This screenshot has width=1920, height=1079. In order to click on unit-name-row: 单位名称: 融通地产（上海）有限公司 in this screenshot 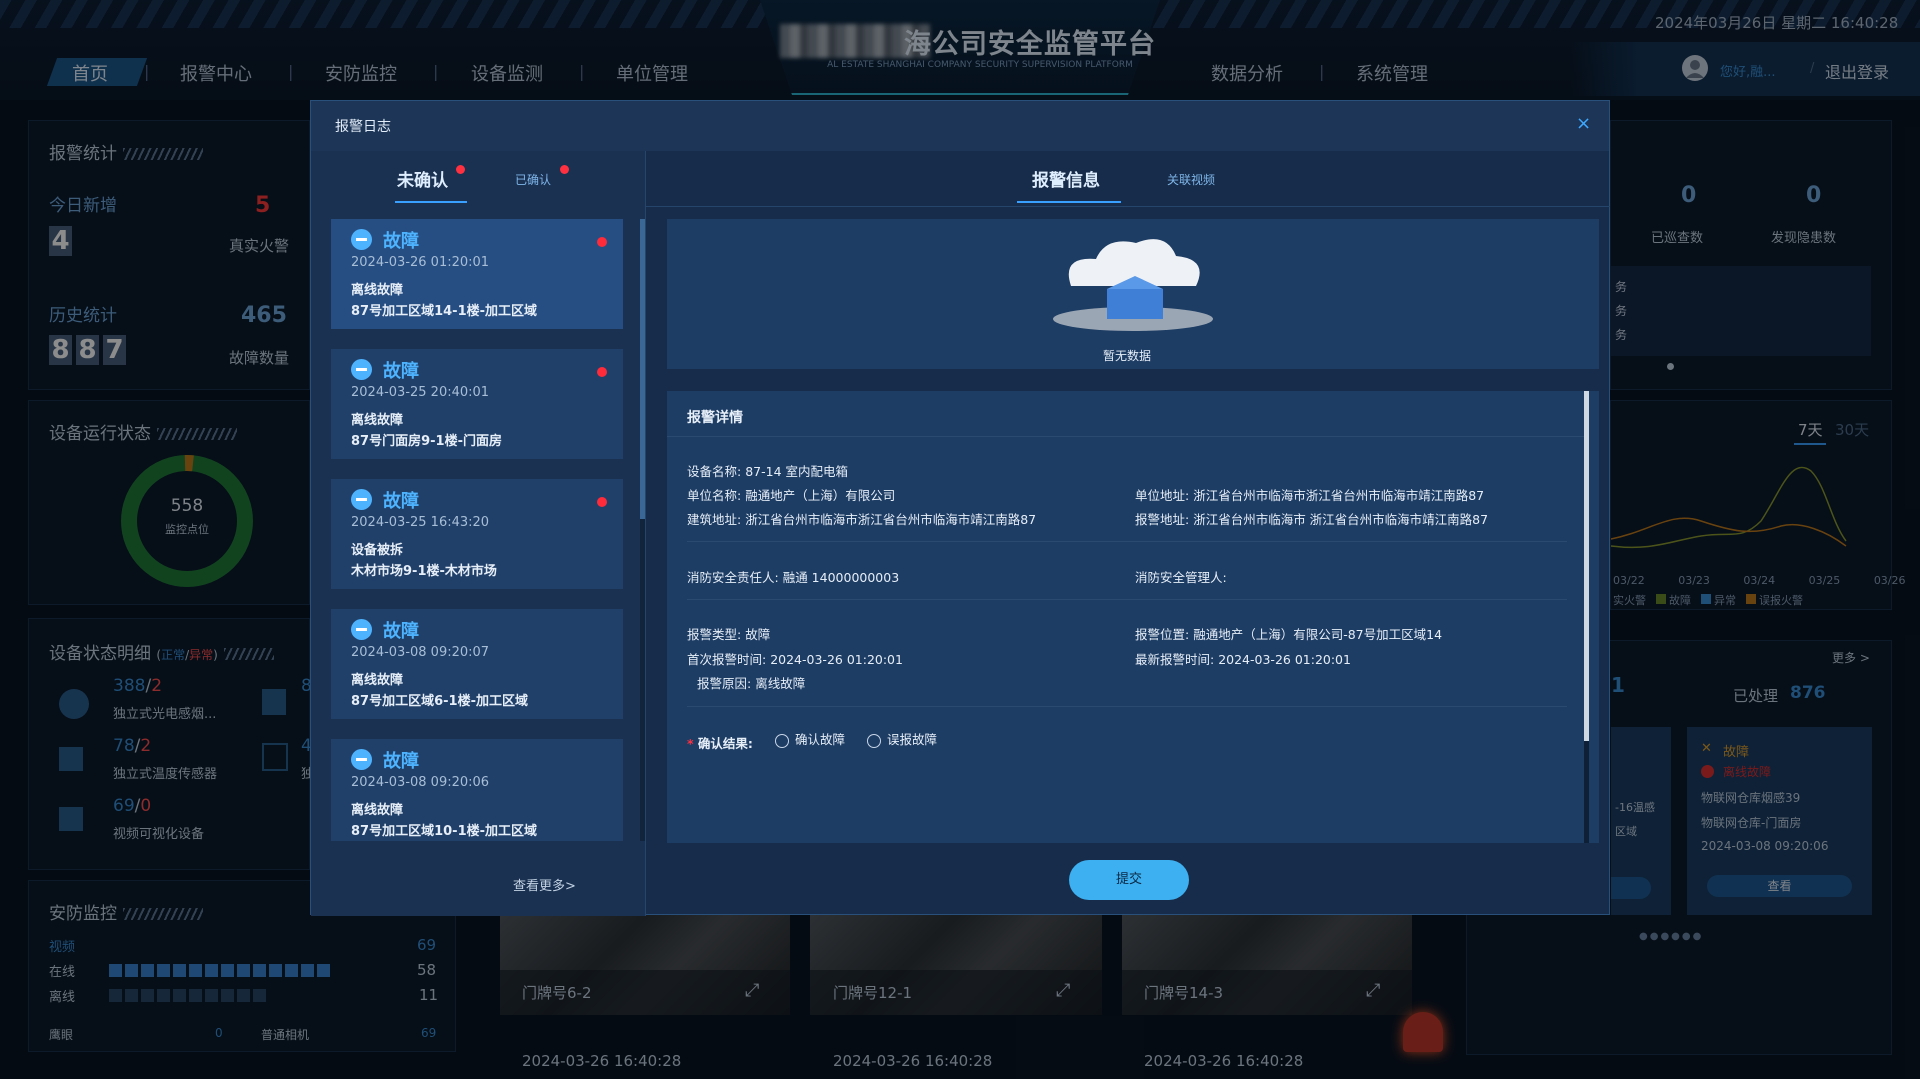, I will do `click(791, 495)`.